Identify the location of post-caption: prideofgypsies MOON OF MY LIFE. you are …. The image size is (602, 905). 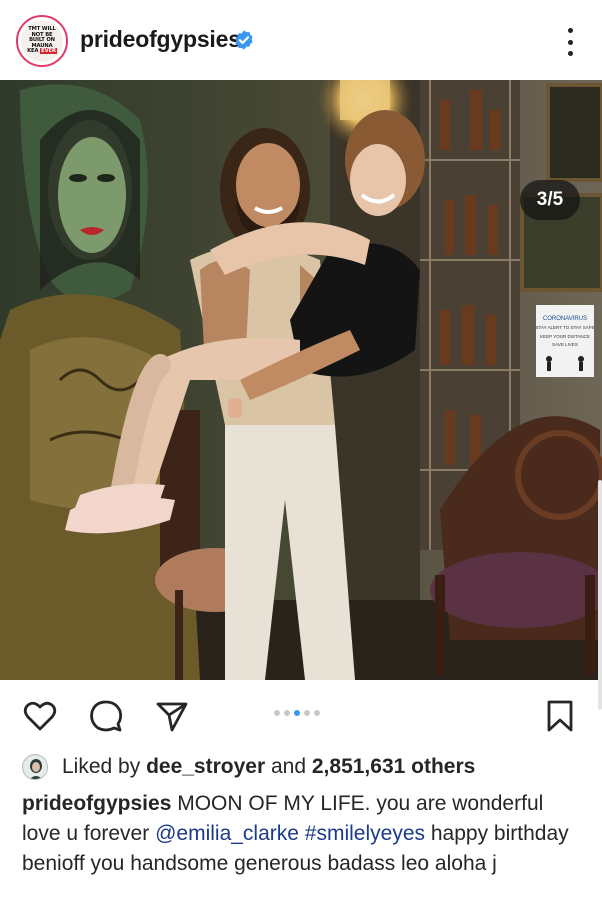
(302, 834).